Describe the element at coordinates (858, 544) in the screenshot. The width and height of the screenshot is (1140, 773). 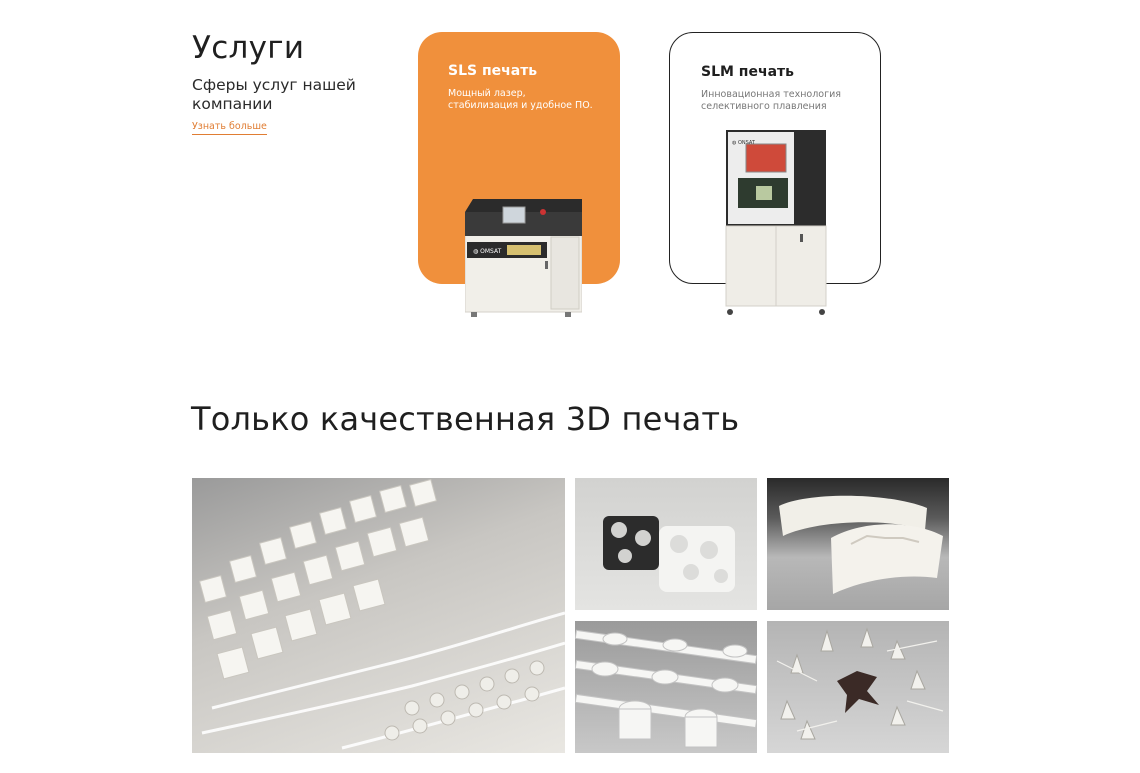
I see `gallery-photo-dental-models` at that location.